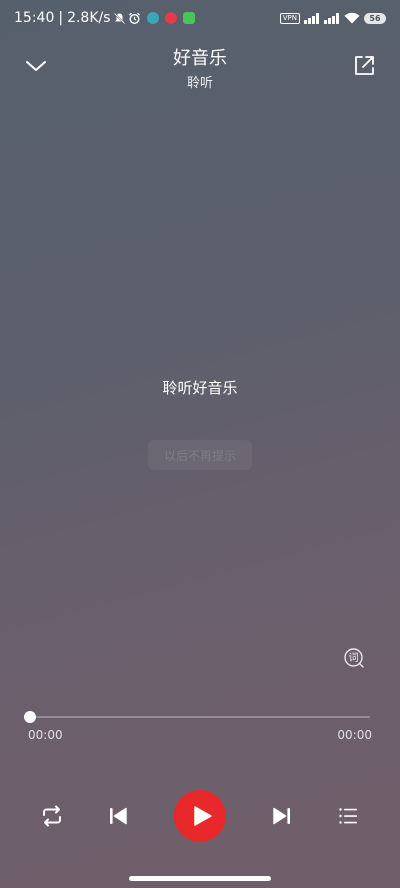 The height and width of the screenshot is (888, 400). What do you see at coordinates (89, 18) in the screenshot?
I see `network-speed: 2.8K/s` at bounding box center [89, 18].